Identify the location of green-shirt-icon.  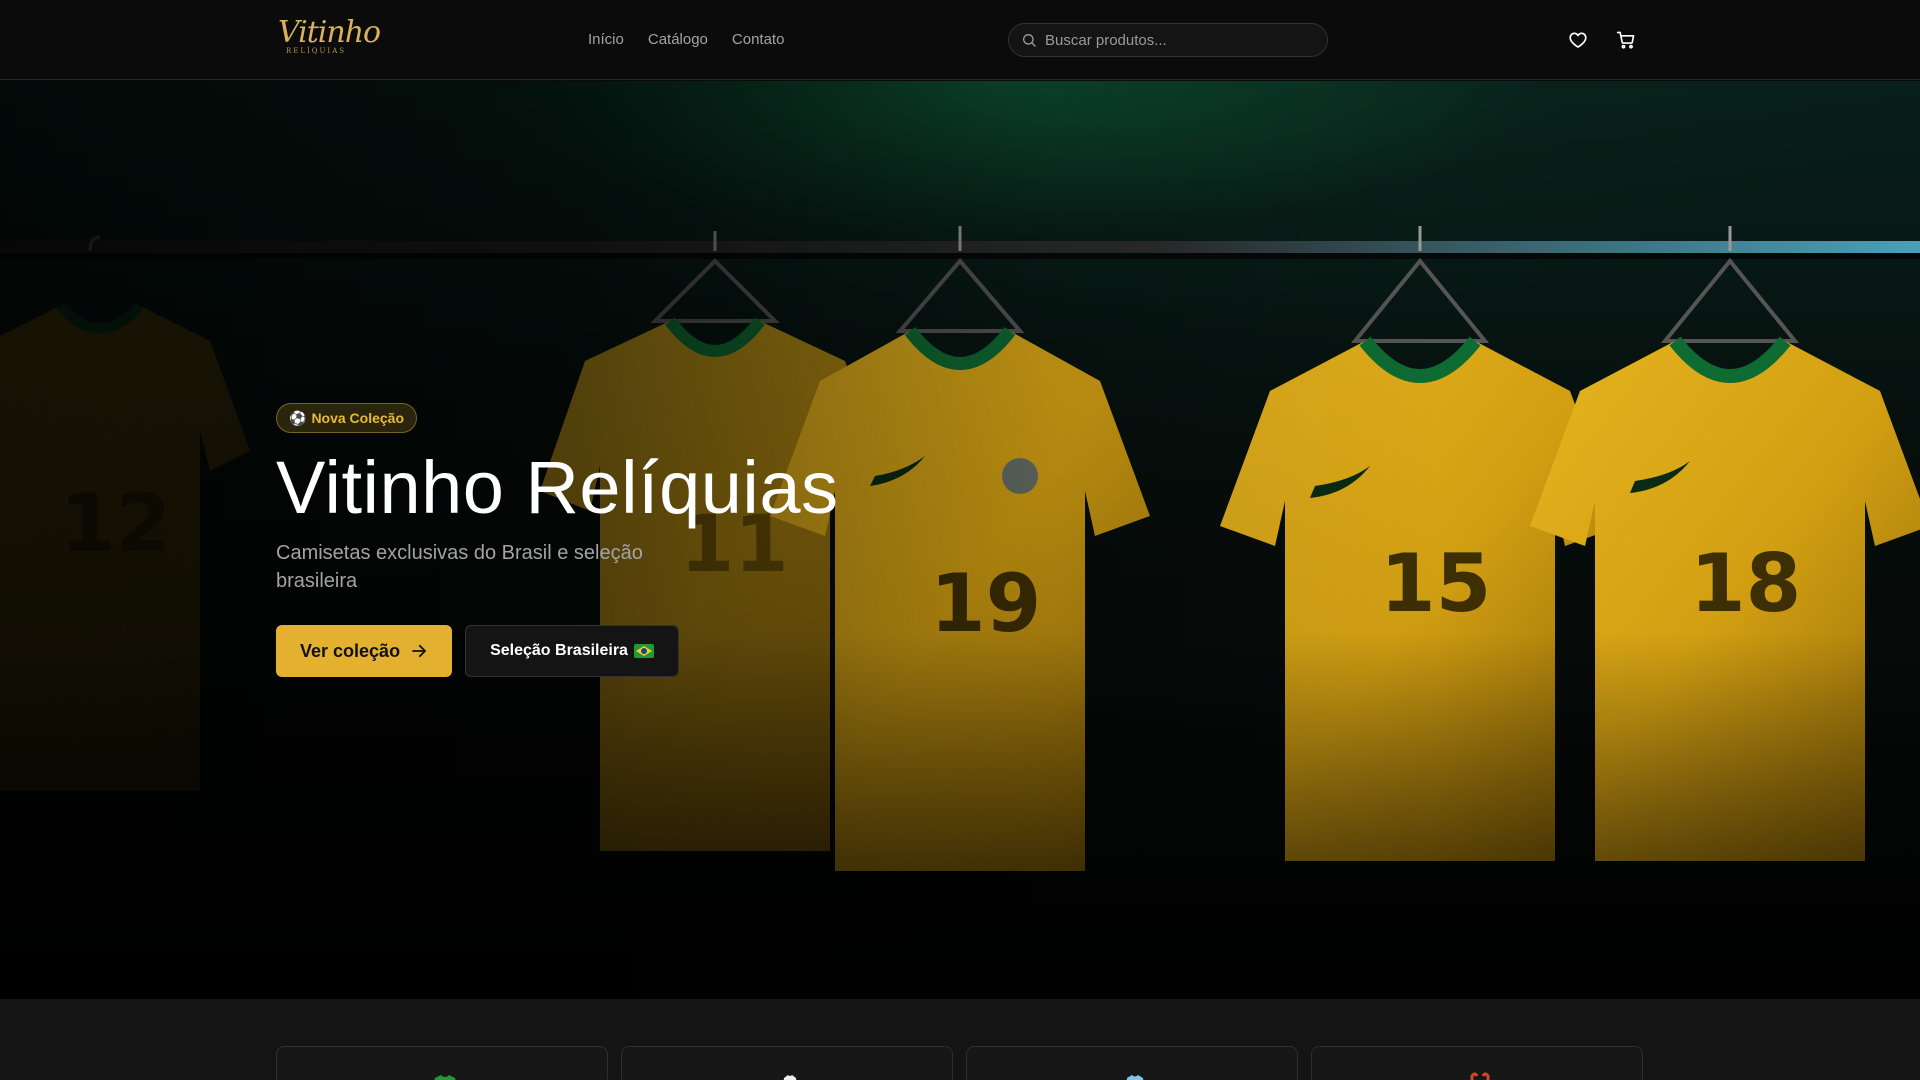
(445, 1077).